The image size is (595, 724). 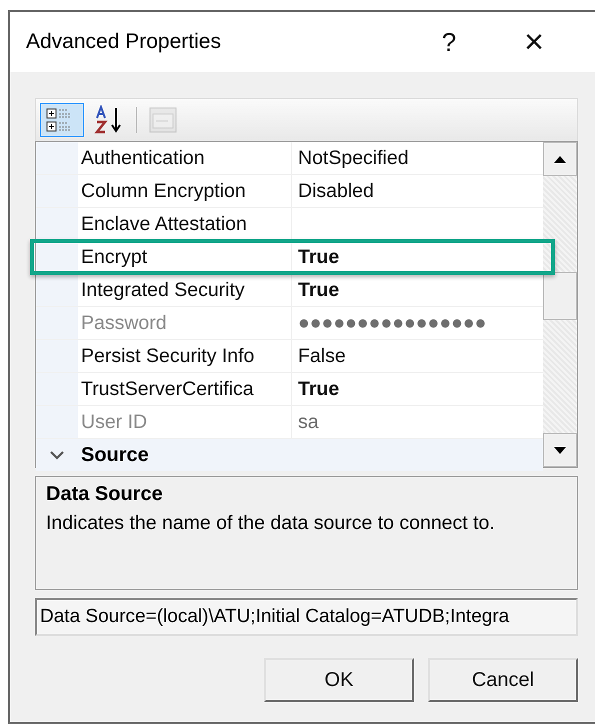 What do you see at coordinates (113, 455) in the screenshot?
I see `category-name: Source` at bounding box center [113, 455].